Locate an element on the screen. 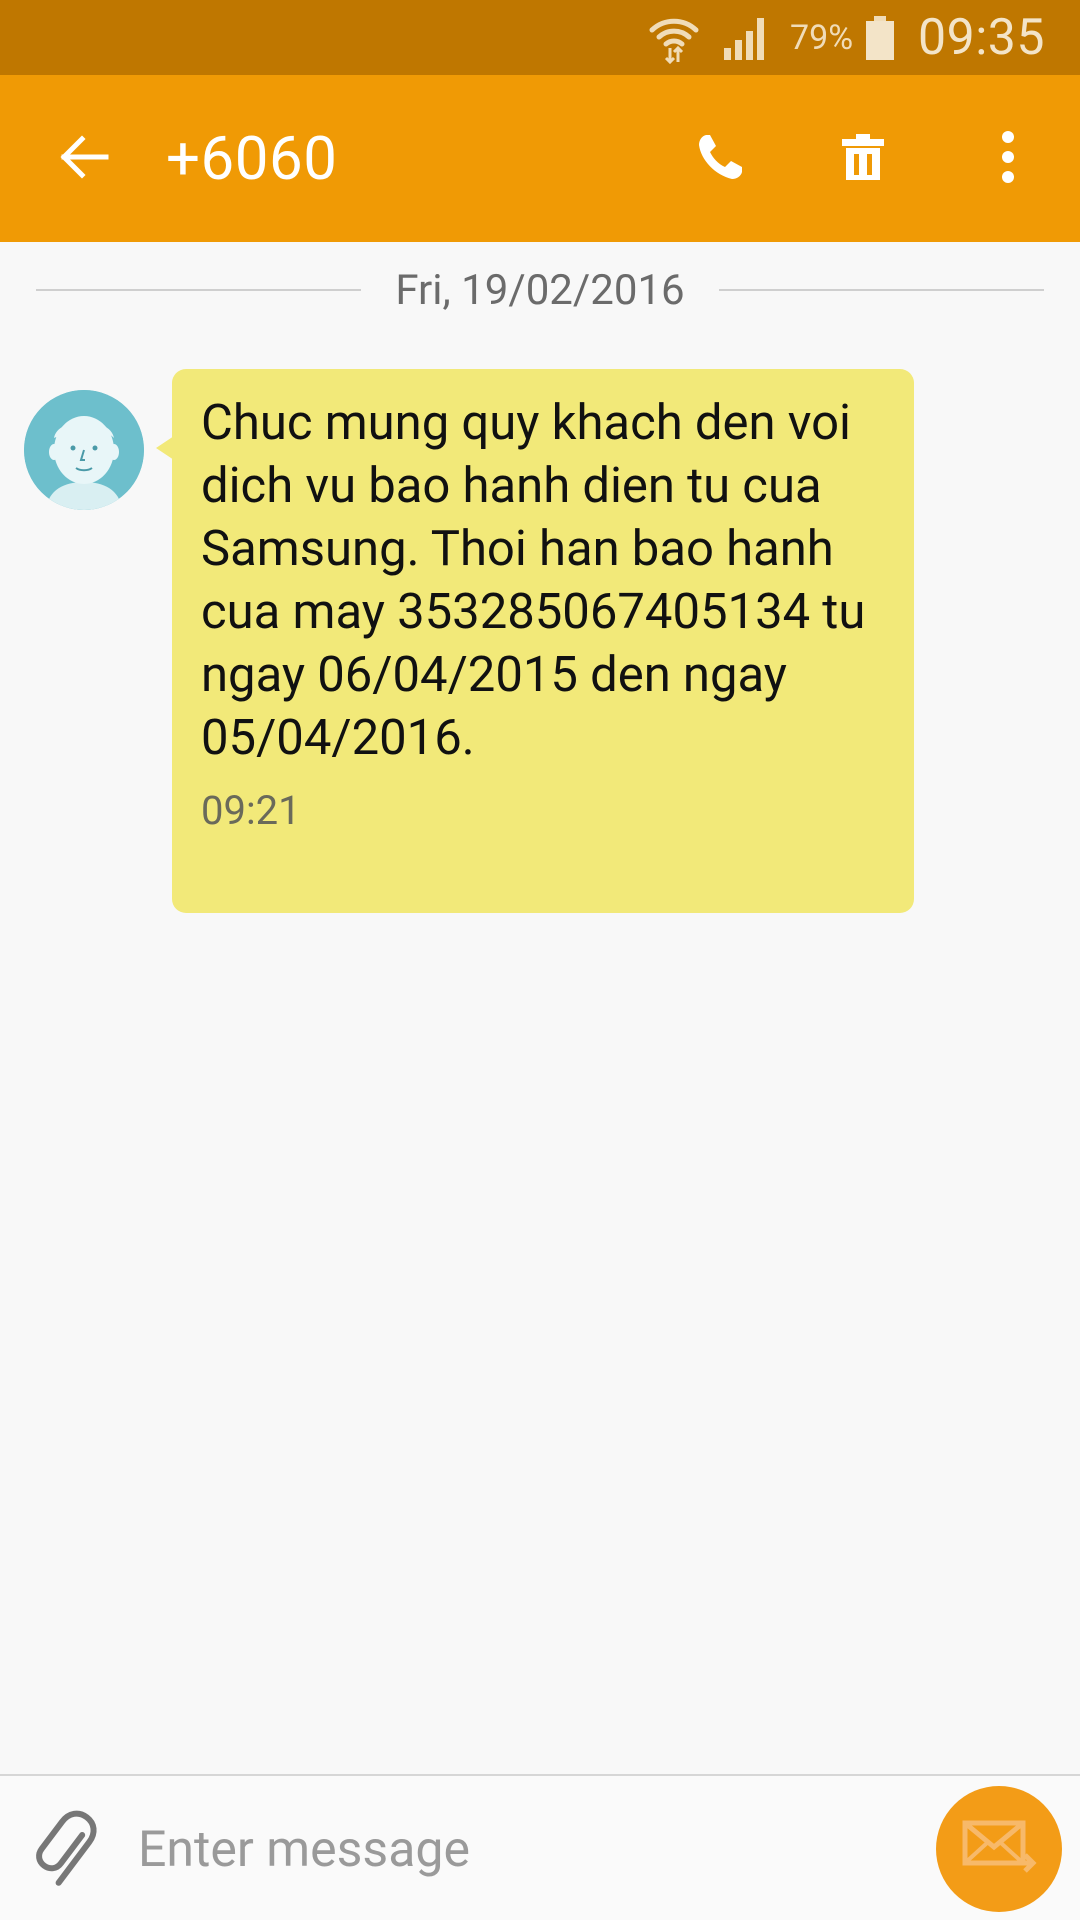 The width and height of the screenshot is (1080, 1920). call-button is located at coordinates (720, 158).